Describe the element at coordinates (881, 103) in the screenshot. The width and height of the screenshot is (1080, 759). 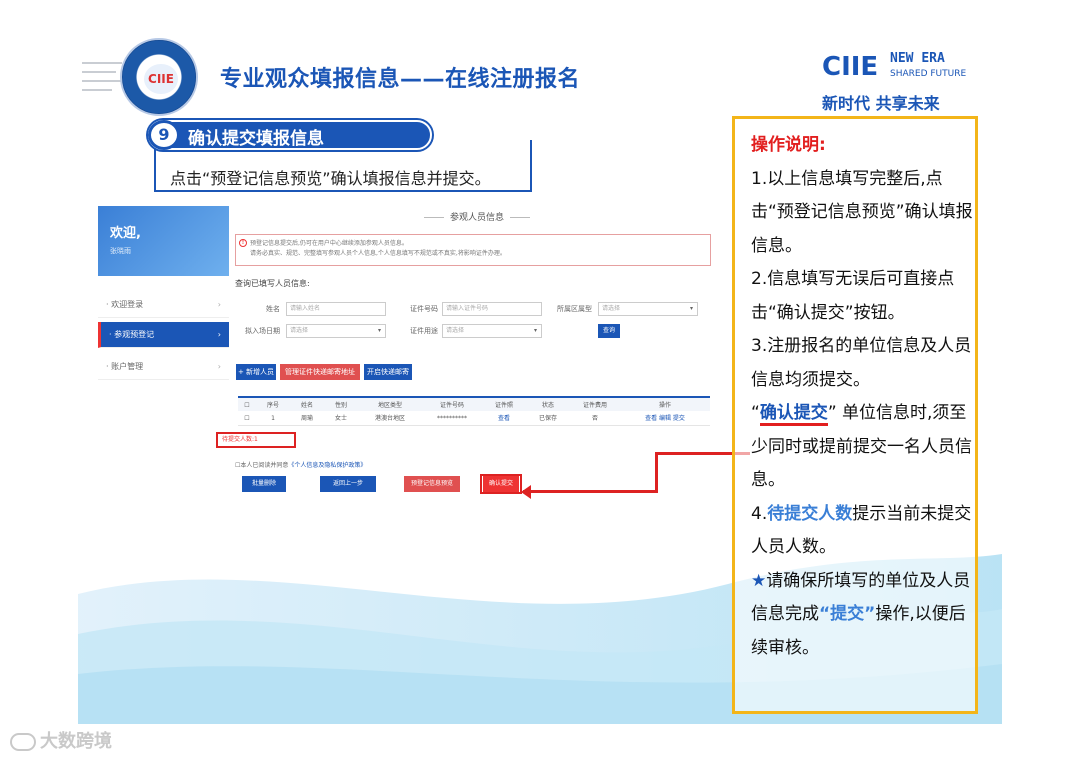
I see `slogan: 新时代 共享未来` at that location.